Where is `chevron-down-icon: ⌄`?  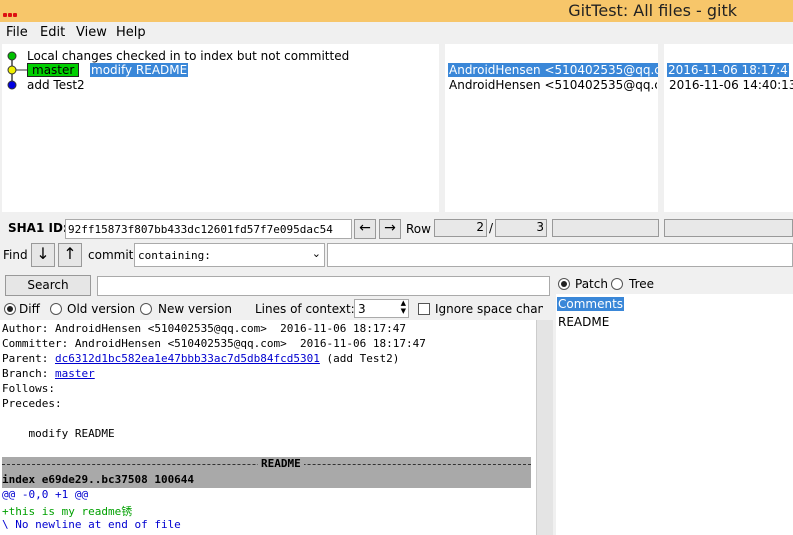 chevron-down-icon: ⌄ is located at coordinates (316, 253).